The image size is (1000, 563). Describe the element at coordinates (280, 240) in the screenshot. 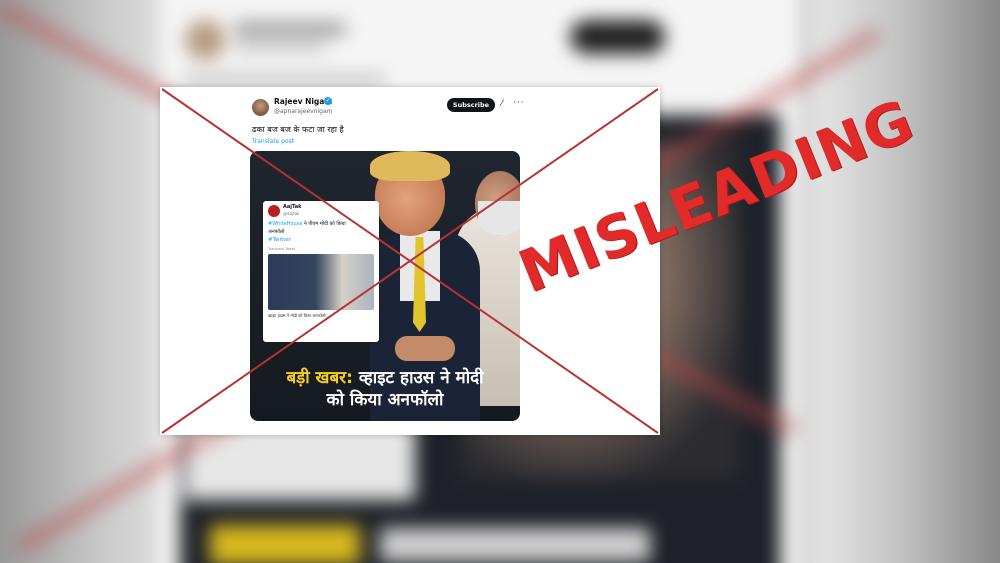

I see `hashtag-twitter: #Twitter` at that location.